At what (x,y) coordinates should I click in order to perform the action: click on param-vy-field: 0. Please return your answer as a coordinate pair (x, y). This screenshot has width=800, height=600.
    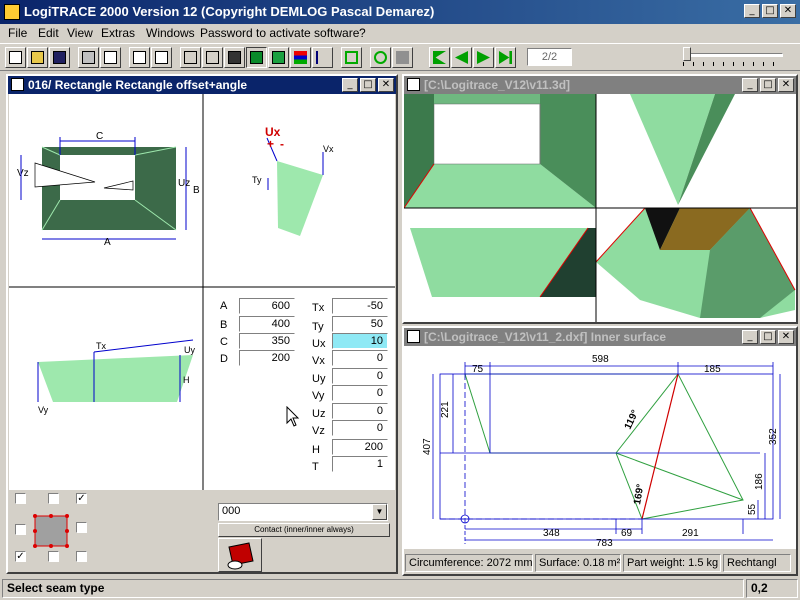
    Looking at the image, I should click on (360, 393).